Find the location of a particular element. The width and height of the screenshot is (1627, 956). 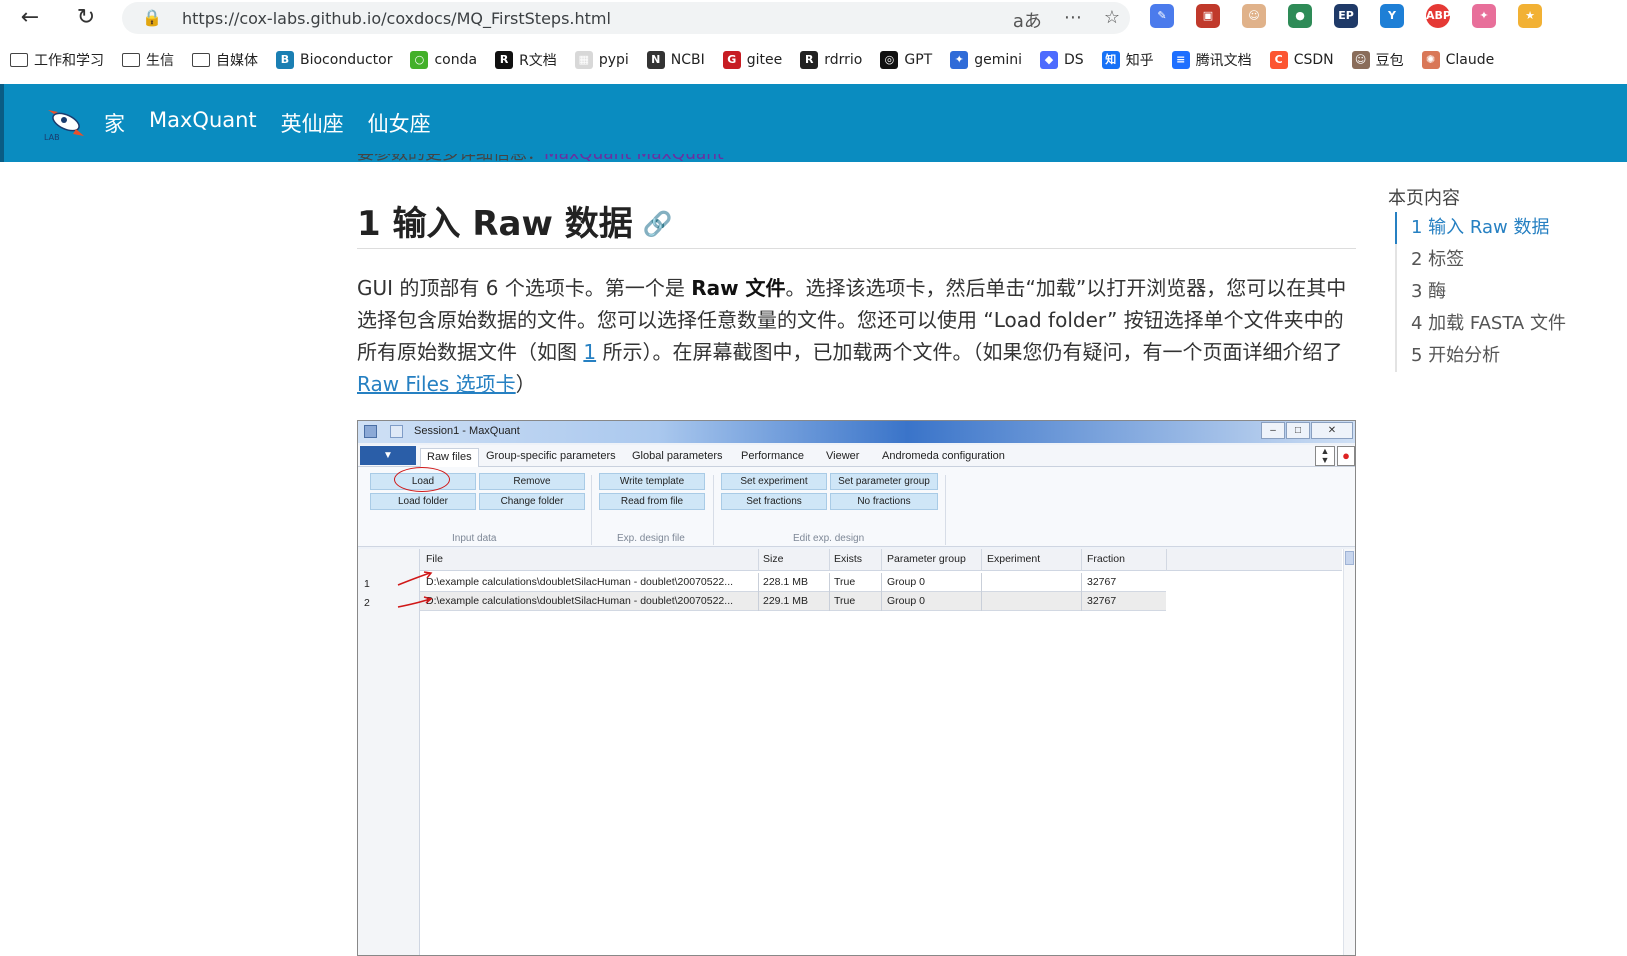

mq-group-edit-exp-design: Edit exp. design is located at coordinates (829, 538).